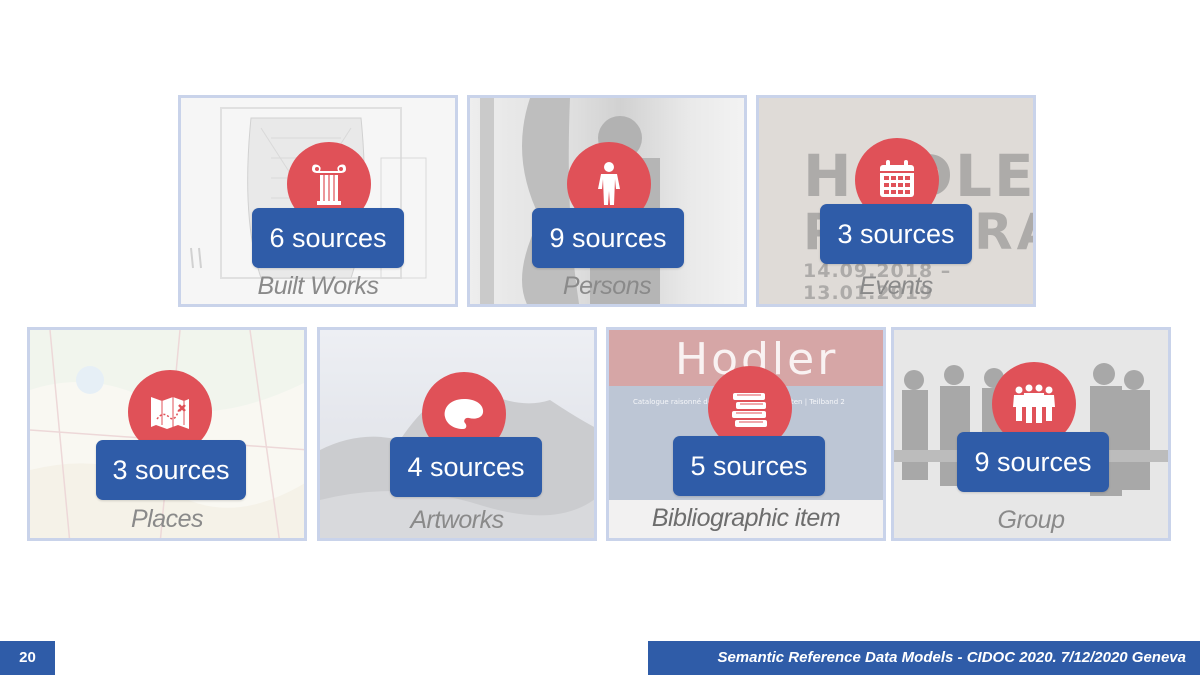 The image size is (1200, 675). Describe the element at coordinates (457, 520) in the screenshot. I see `card-caption: Artworks` at that location.